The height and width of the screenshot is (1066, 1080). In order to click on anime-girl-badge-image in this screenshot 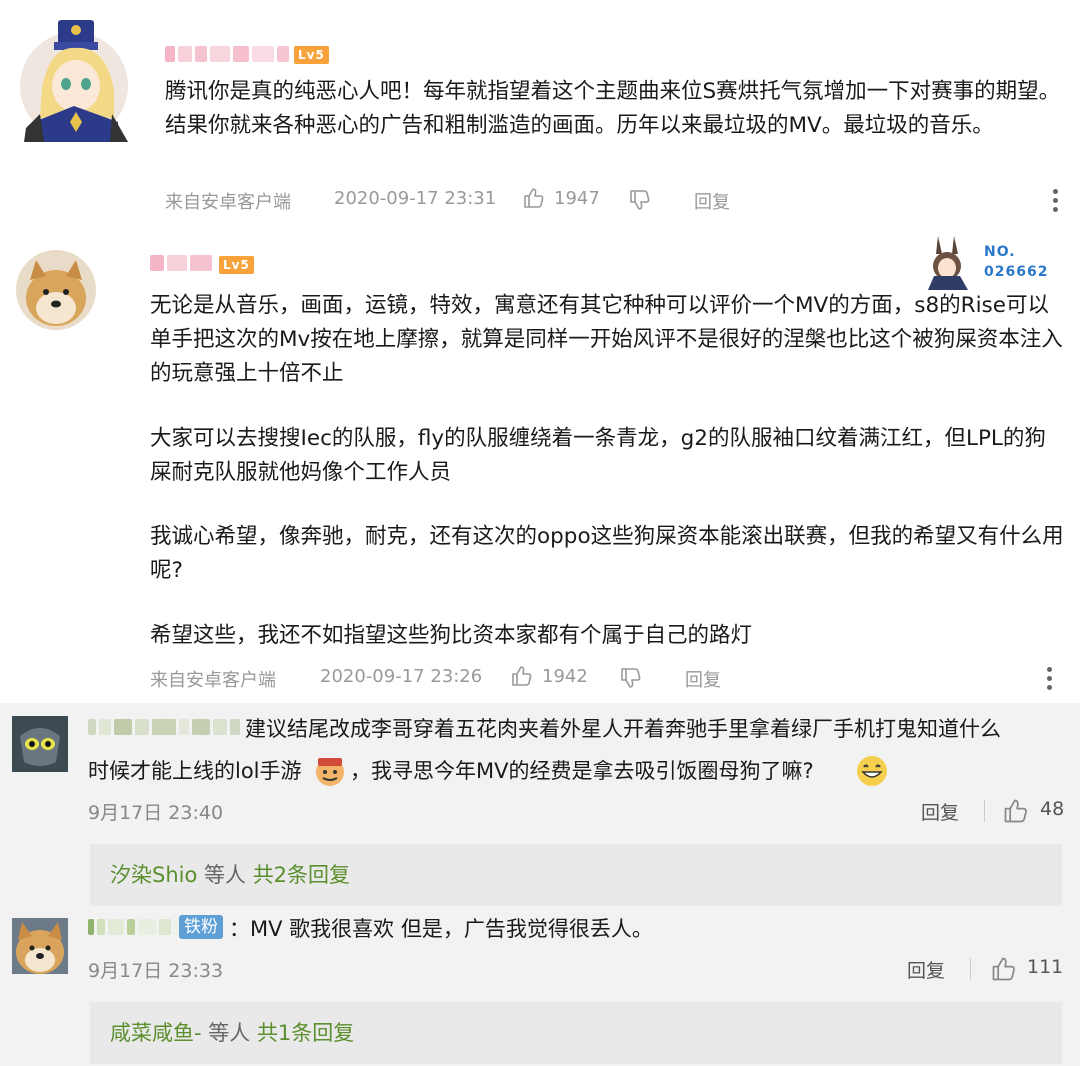, I will do `click(948, 263)`.